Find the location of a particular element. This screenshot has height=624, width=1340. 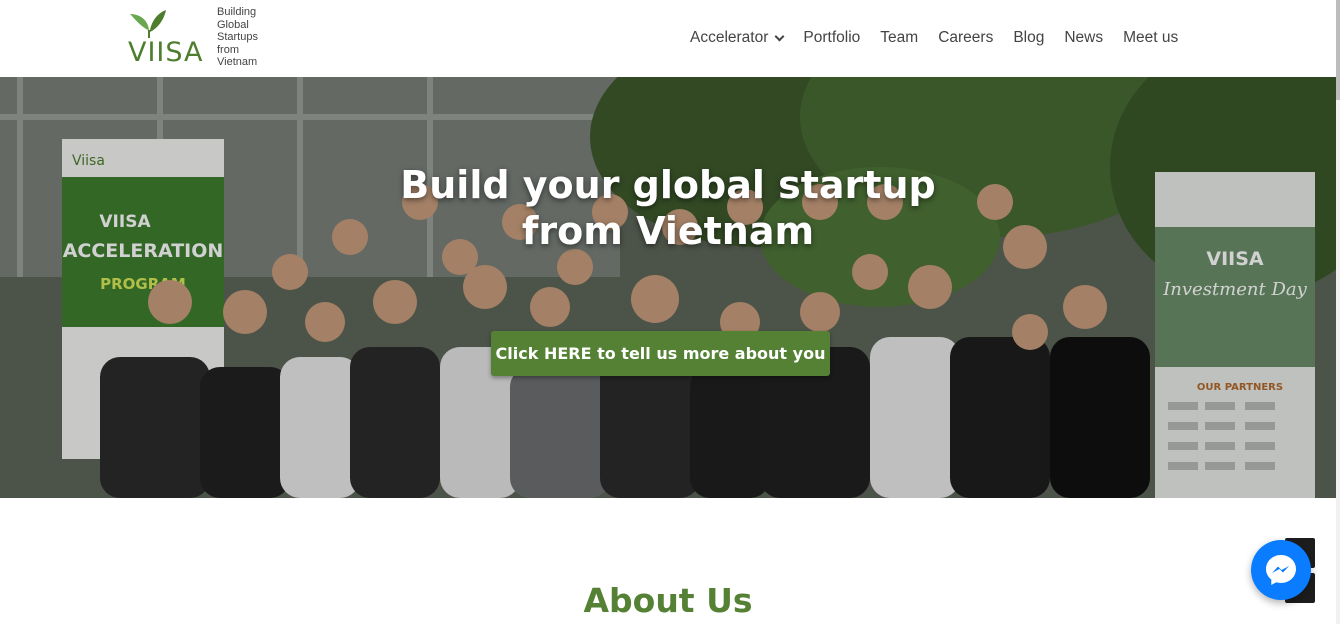

cta-button: Click HERE to tell us more about you is located at coordinates (660, 353).